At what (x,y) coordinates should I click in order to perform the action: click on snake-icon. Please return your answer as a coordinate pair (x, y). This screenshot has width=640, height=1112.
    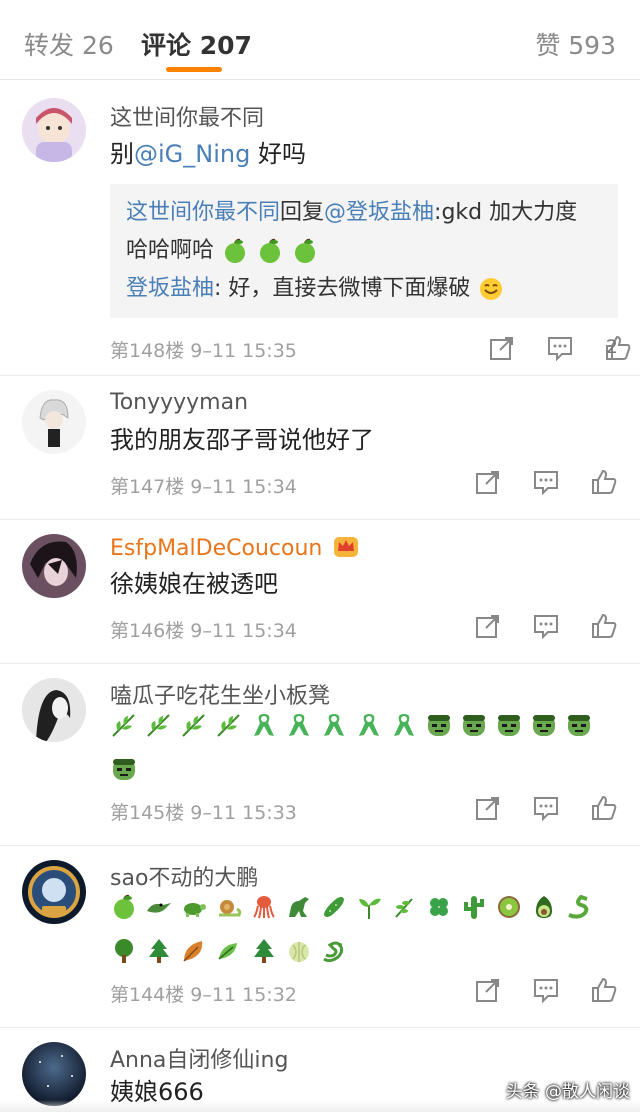
    Looking at the image, I should click on (578, 906).